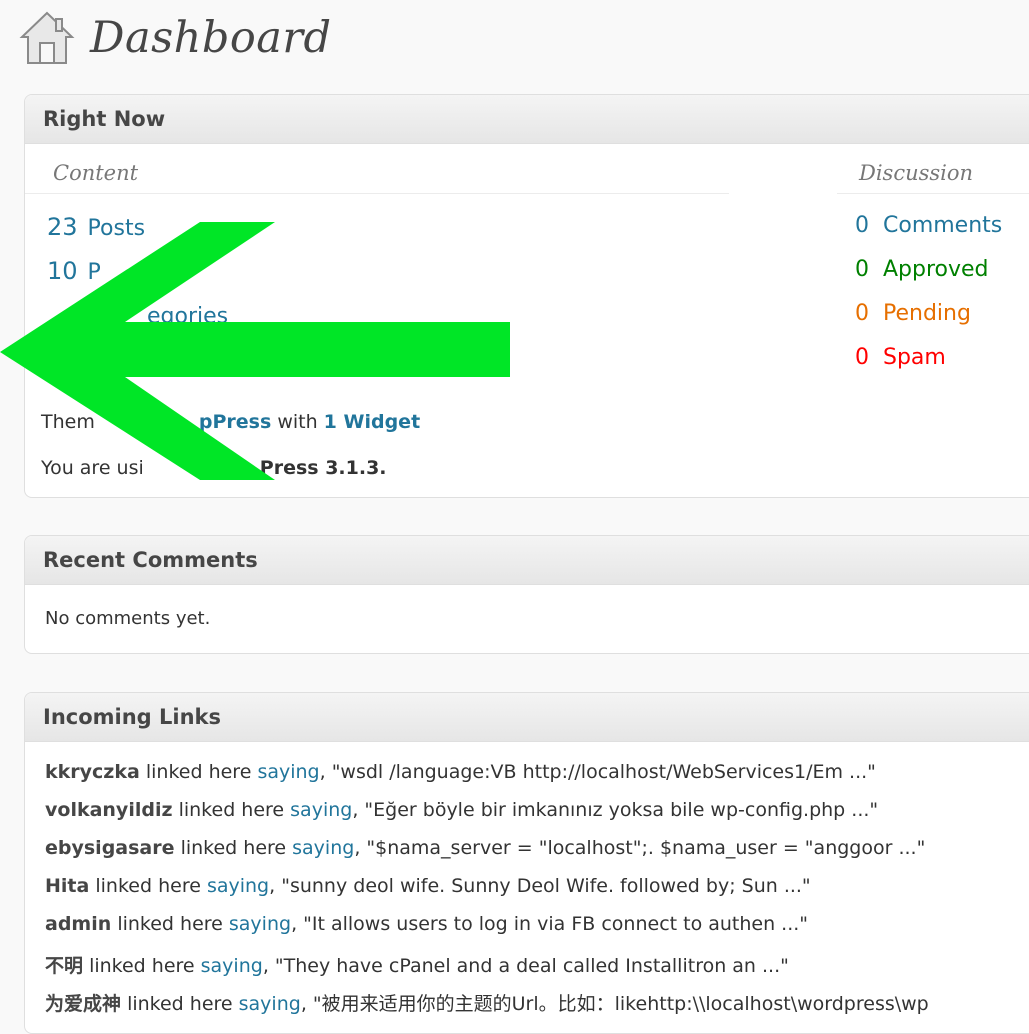 The height and width of the screenshot is (1034, 1029). What do you see at coordinates (527, 560) in the screenshot?
I see `recent-comments-title: Recent Comments` at bounding box center [527, 560].